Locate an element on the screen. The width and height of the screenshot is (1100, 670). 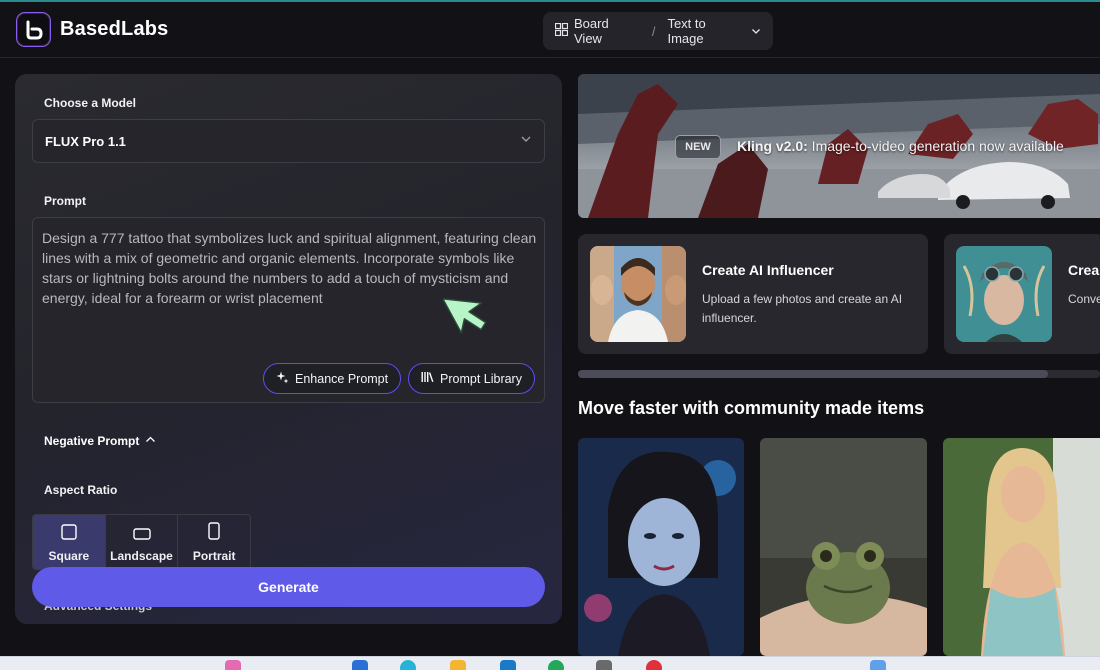
aspect-ratio-group: Square Landscape Portrait is located at coordinates (141, 542).